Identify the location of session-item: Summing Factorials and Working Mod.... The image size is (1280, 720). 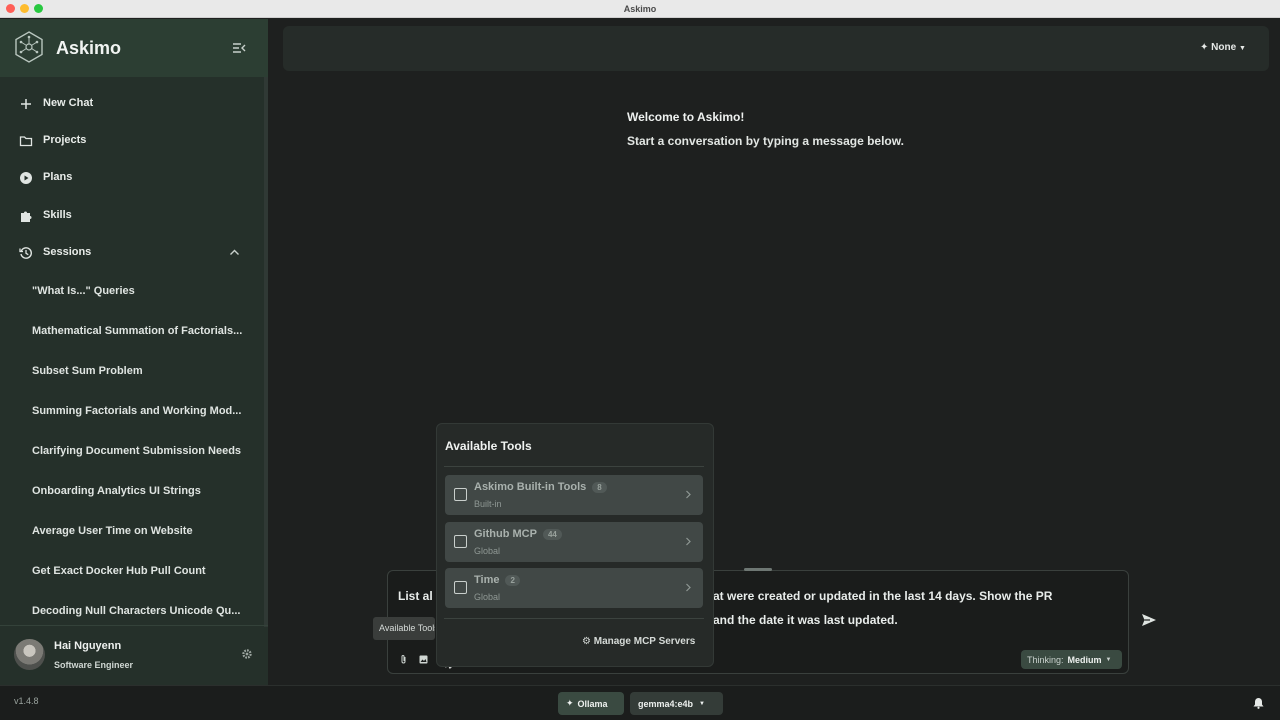
(130, 409).